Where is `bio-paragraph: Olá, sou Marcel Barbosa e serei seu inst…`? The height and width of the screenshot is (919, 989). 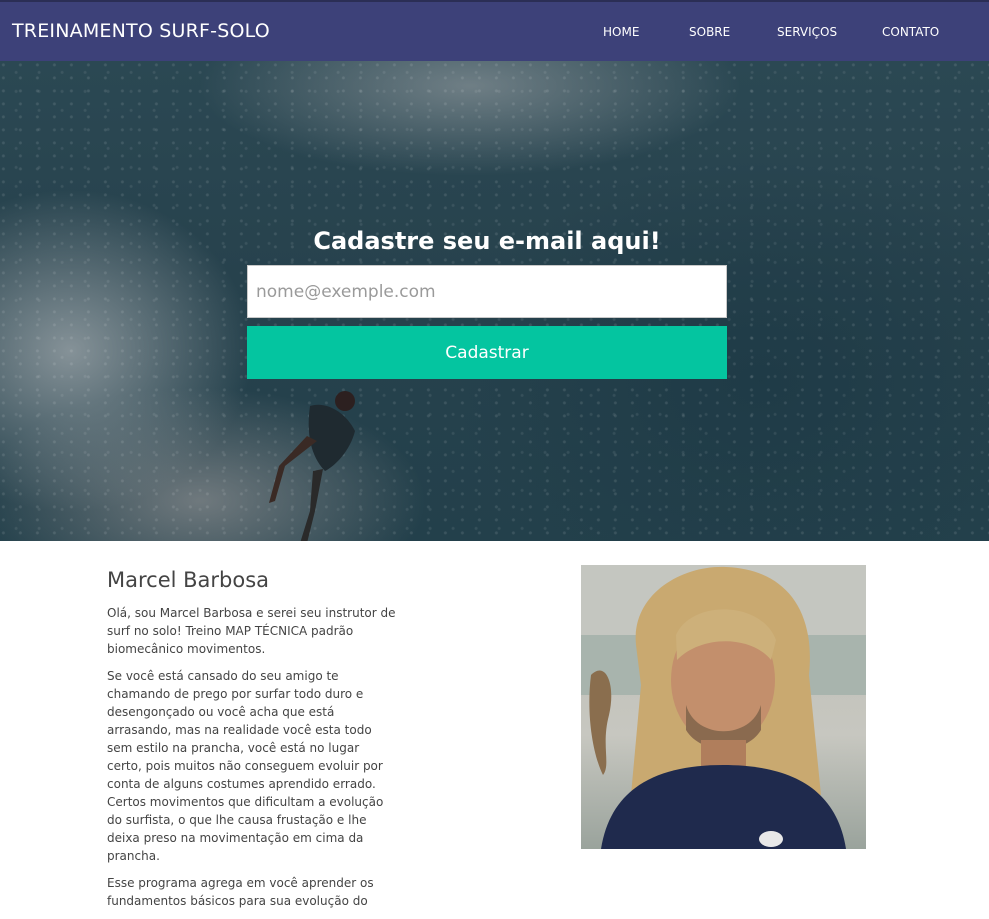 bio-paragraph: Olá, sou Marcel Barbosa e serei seu inst… is located at coordinates (251, 631).